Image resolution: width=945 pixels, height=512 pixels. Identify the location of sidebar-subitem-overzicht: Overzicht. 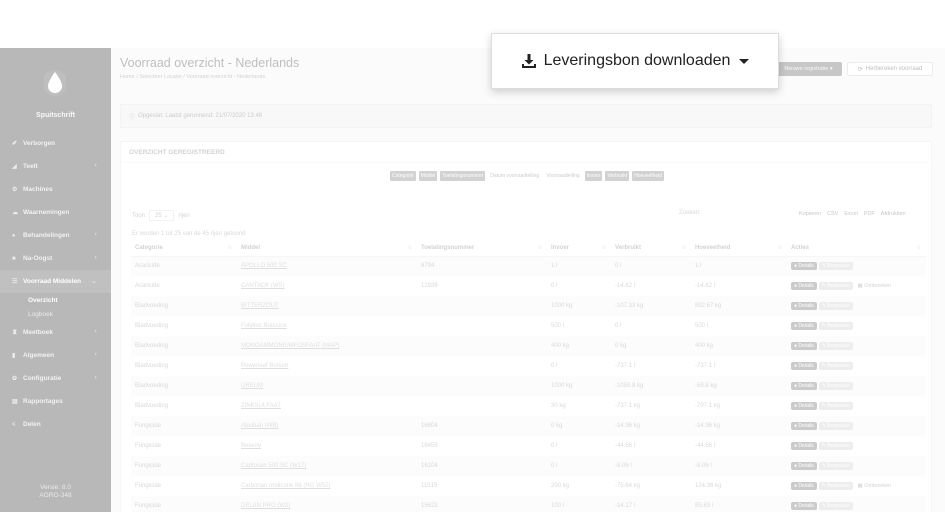
(55, 300).